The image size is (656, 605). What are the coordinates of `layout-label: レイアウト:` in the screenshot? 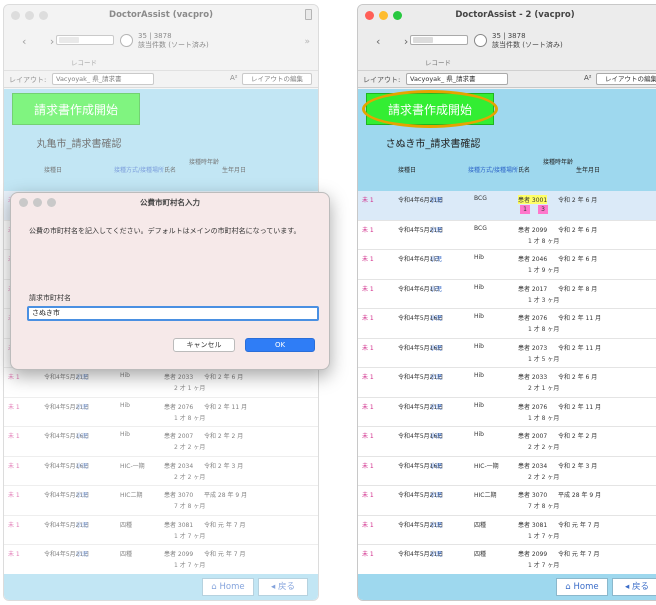 It's located at (382, 80).